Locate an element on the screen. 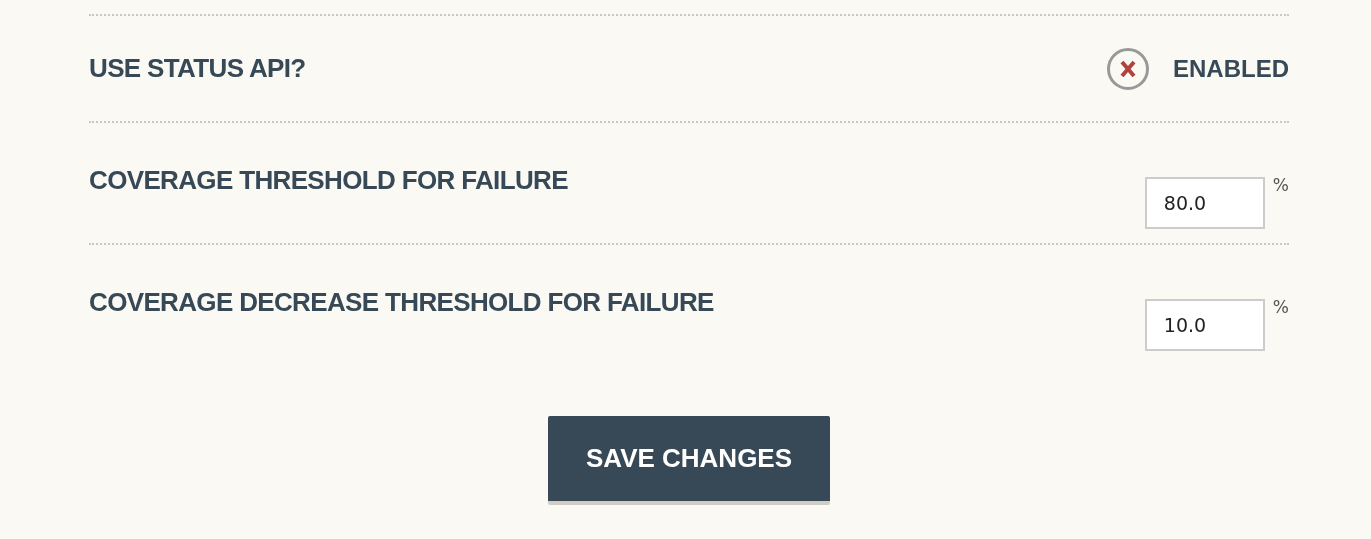 This screenshot has width=1371, height=539. save-button: SAVE CHANGES is located at coordinates (689, 460).